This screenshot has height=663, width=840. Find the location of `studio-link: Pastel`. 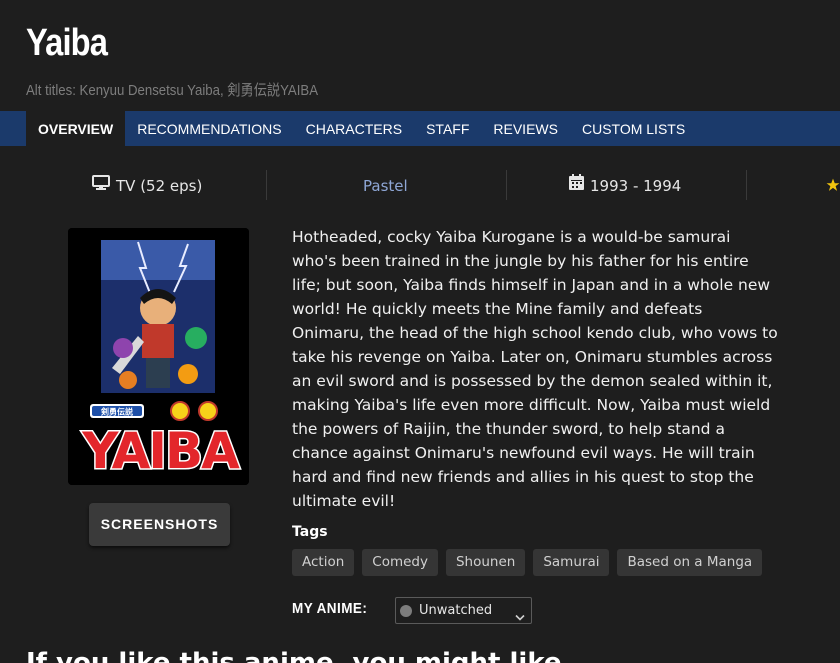

studio-link: Pastel is located at coordinates (385, 186).